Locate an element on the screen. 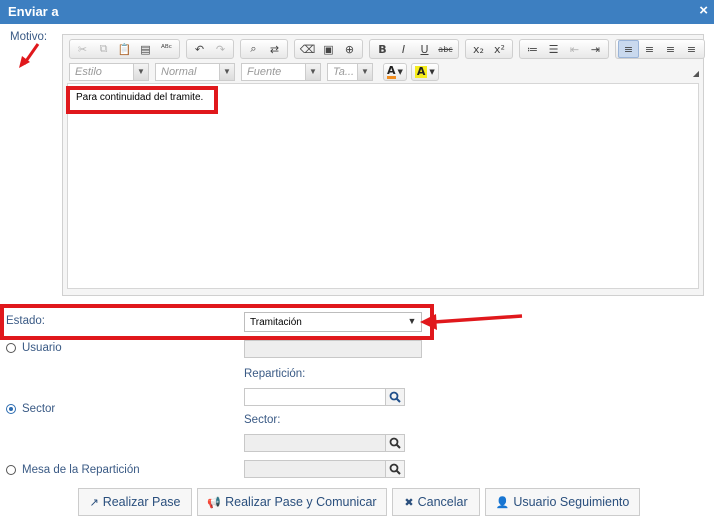 This screenshot has height=516, width=714. numbered-list-icon: ≔ is located at coordinates (532, 49).